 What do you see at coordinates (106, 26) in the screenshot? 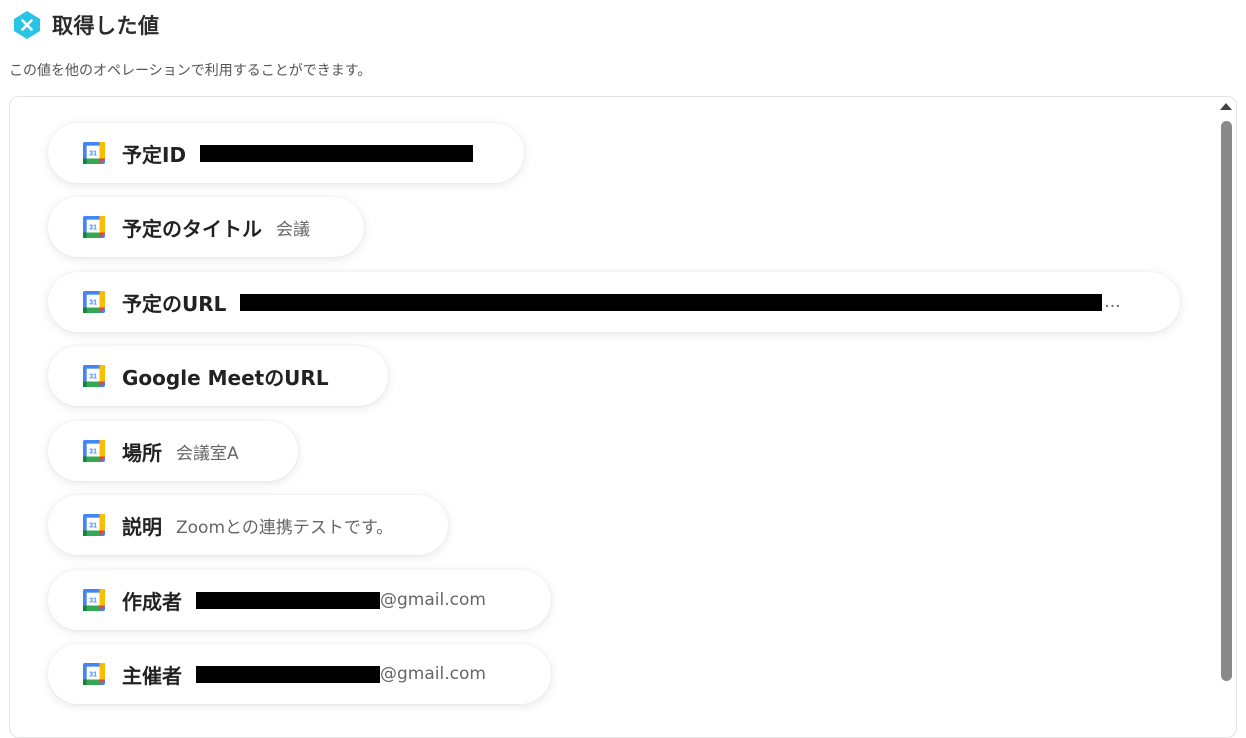
I see `section-title: 取得した値` at bounding box center [106, 26].